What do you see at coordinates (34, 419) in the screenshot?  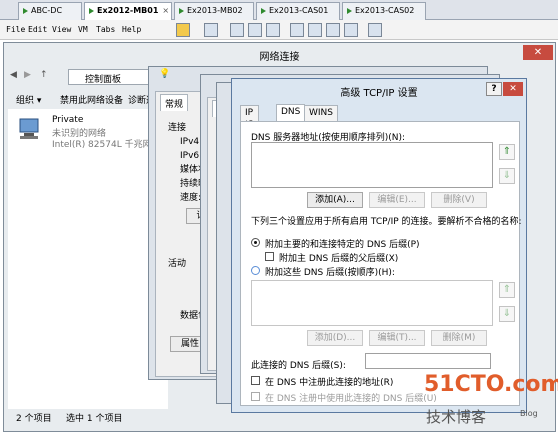 I see `item-count: 2 个项目` at bounding box center [34, 419].